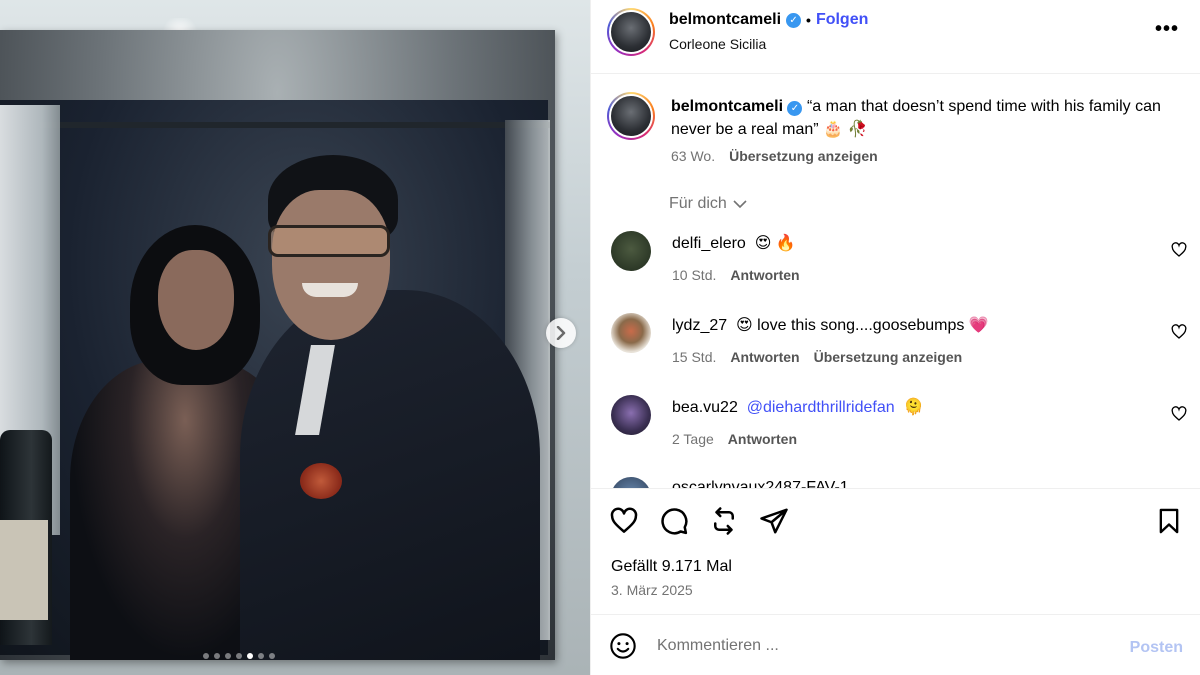 Image resolution: width=1200 pixels, height=675 pixels. What do you see at coordinates (895, 551) in the screenshot?
I see `post-actions: Gefällt 9.171 Mal 3. März 2025` at bounding box center [895, 551].